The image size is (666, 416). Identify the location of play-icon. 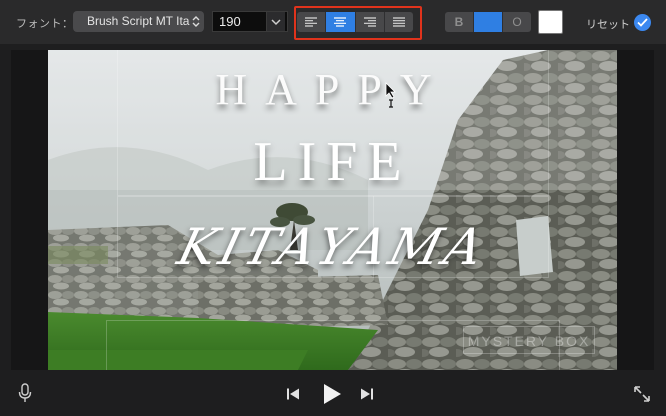
(332, 394).